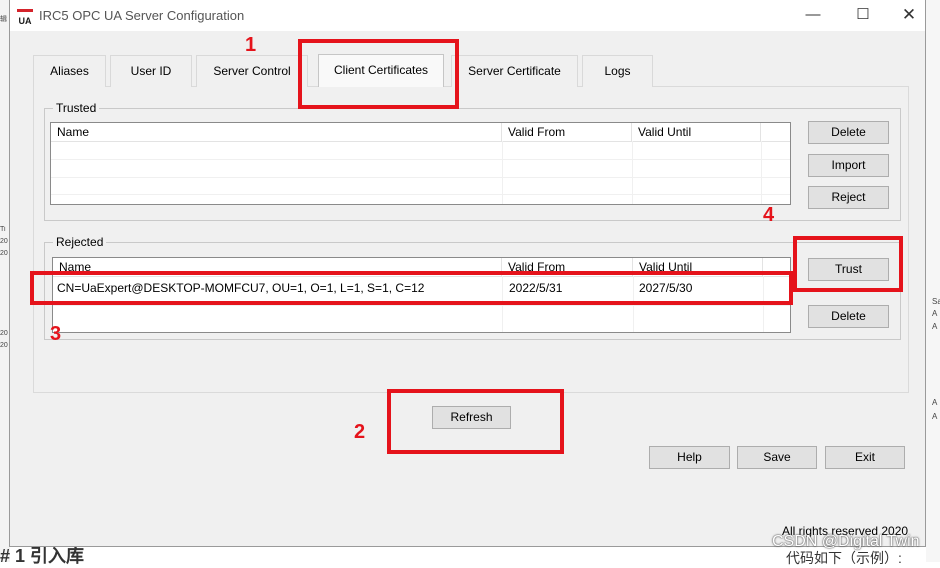 The width and height of the screenshot is (940, 568). Describe the element at coordinates (3, 19) in the screenshot. I see `background-text: 辑` at that location.